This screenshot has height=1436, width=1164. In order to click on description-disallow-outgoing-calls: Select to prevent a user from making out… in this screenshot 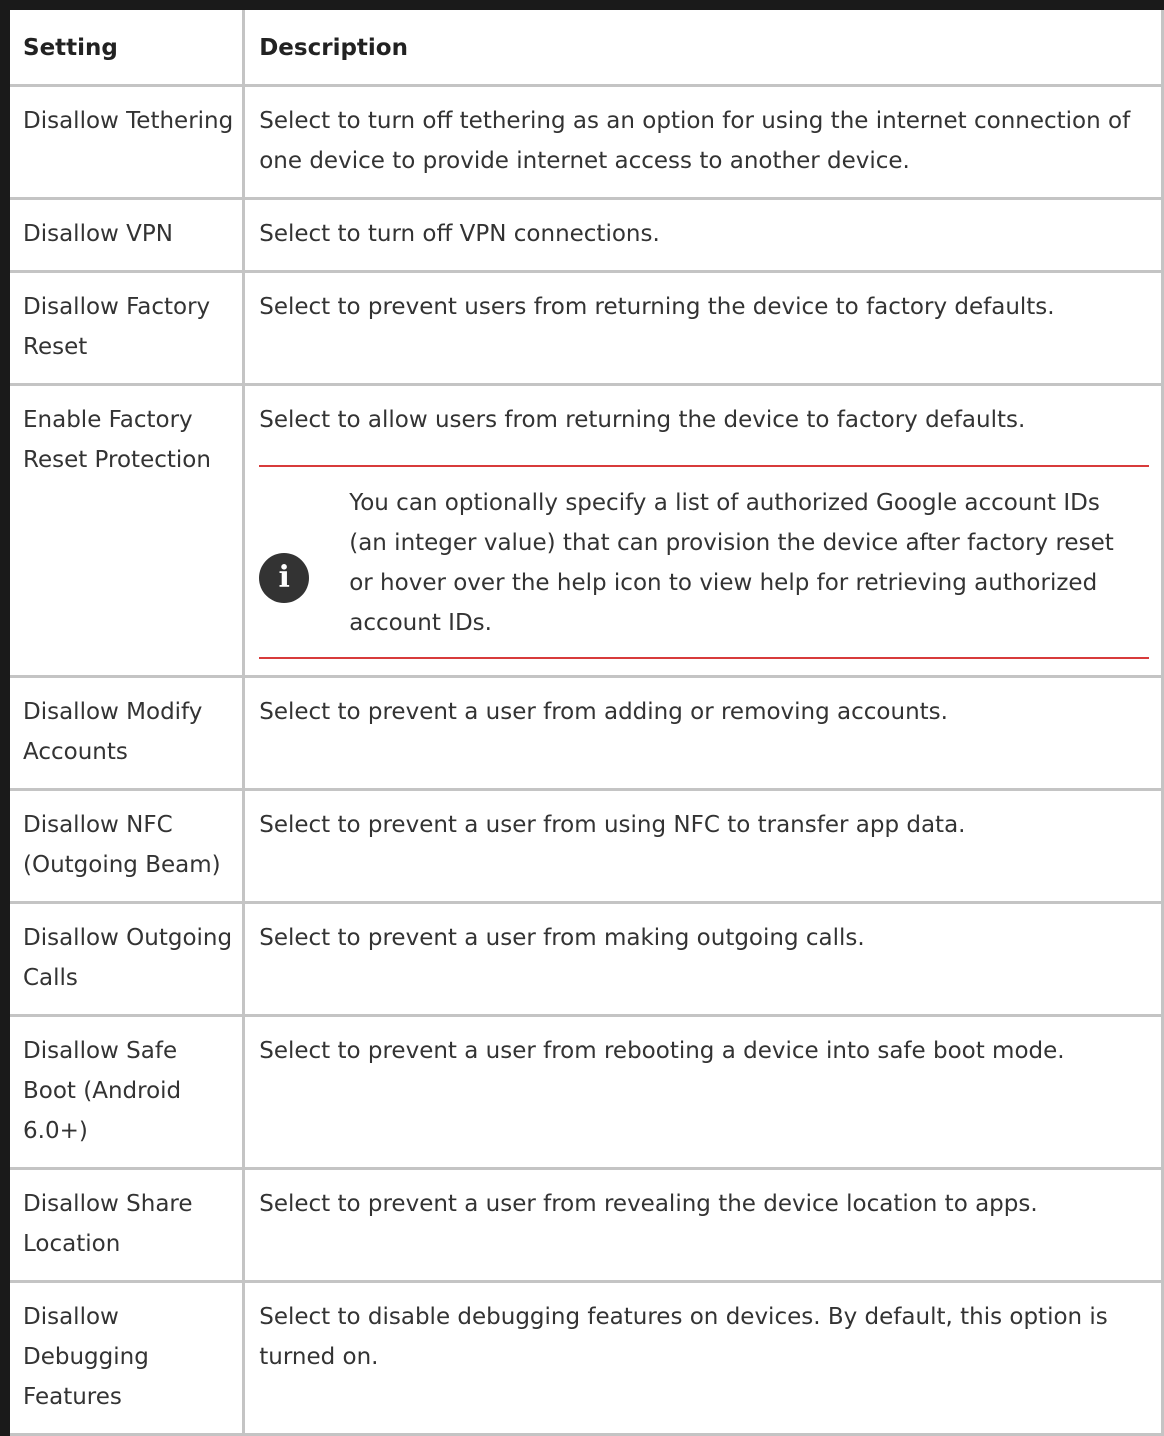, I will do `click(703, 959)`.